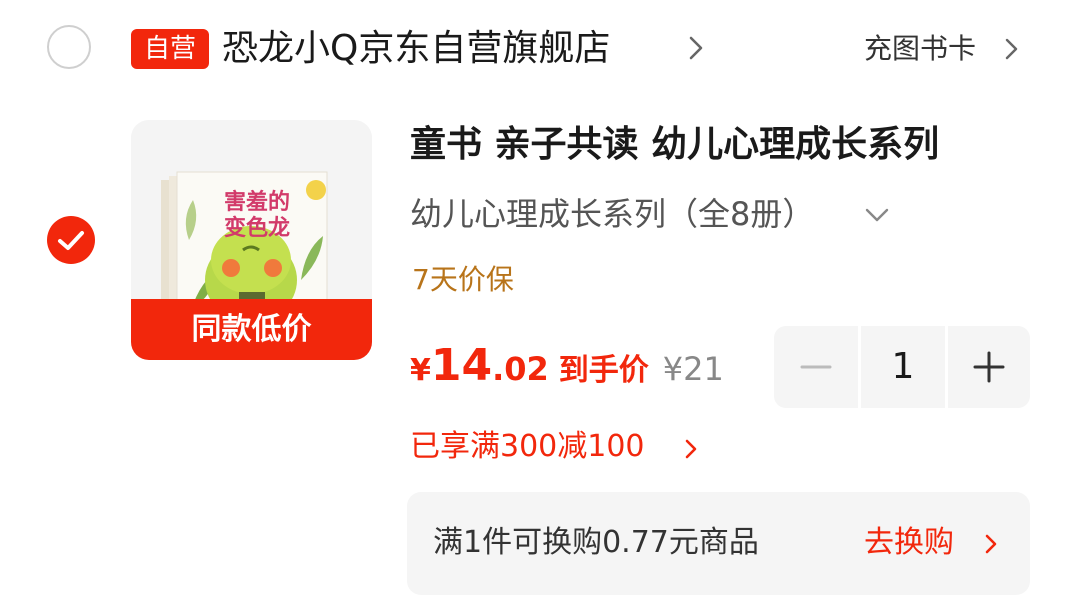 This screenshot has height=601, width=1079. I want to click on self-operated-badge: 自营, so click(170, 49).